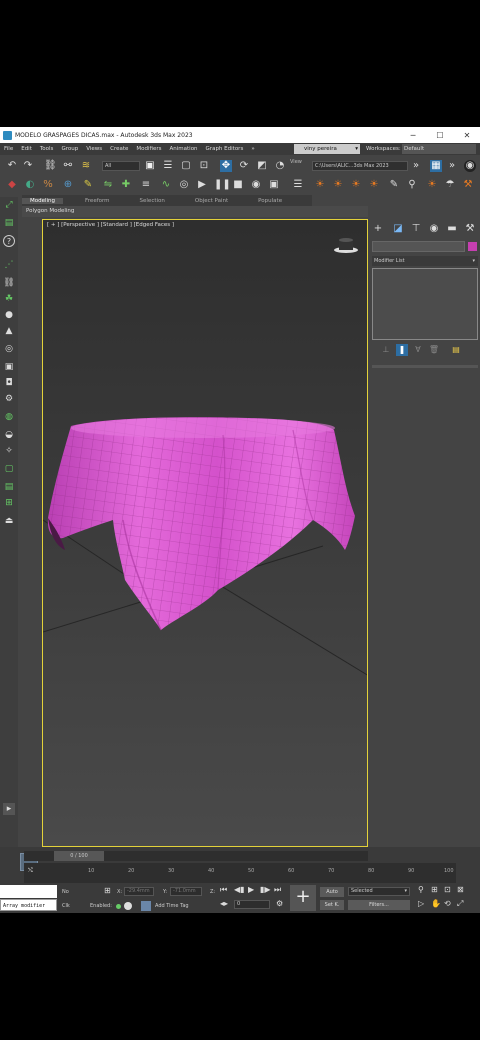  What do you see at coordinates (196, 856) in the screenshot?
I see `time-slider: 0 / 100` at bounding box center [196, 856].